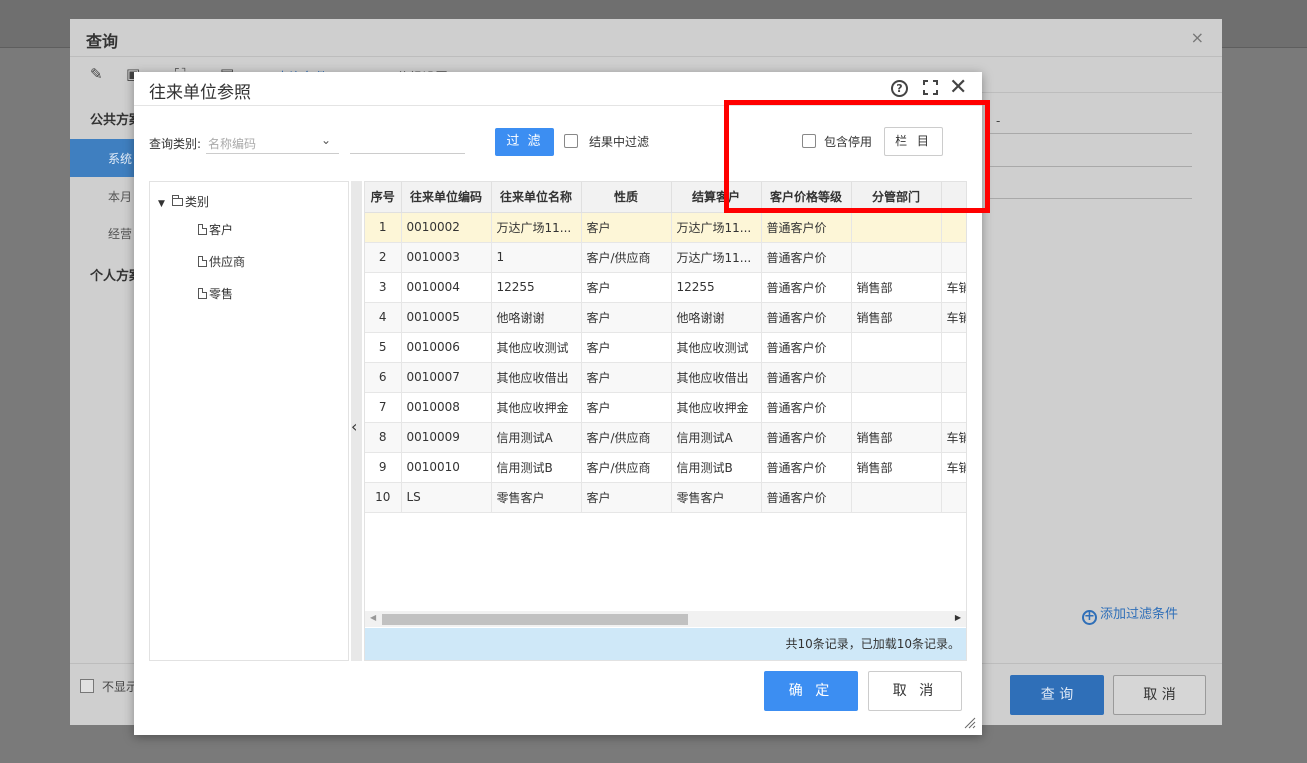  I want to click on table-cell: LS, so click(446, 497).